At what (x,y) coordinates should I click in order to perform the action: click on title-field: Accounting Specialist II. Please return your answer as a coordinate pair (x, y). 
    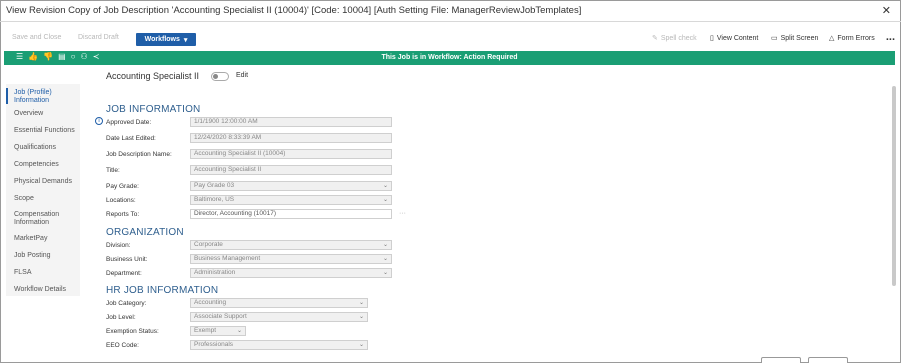
    Looking at the image, I should click on (291, 170).